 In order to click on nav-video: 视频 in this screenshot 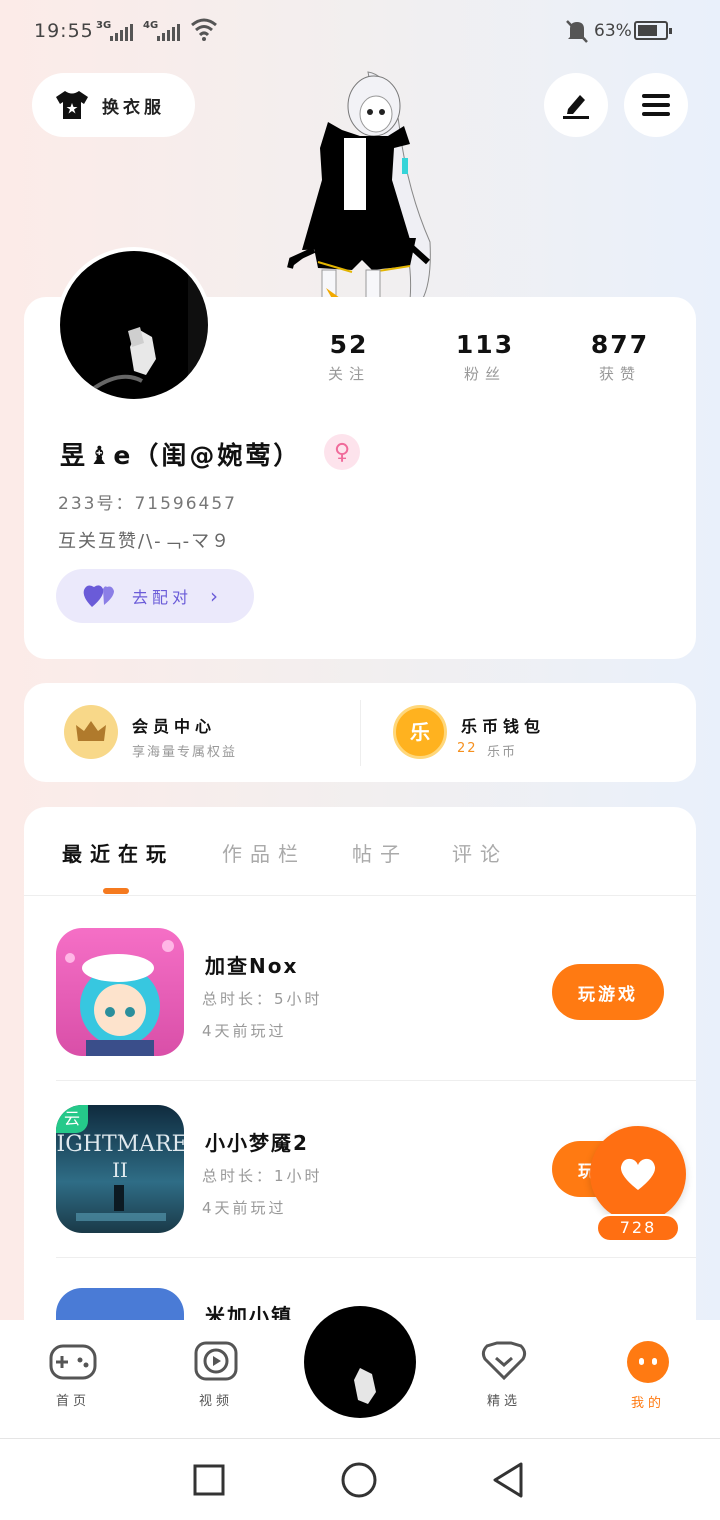, I will do `click(216, 1374)`.